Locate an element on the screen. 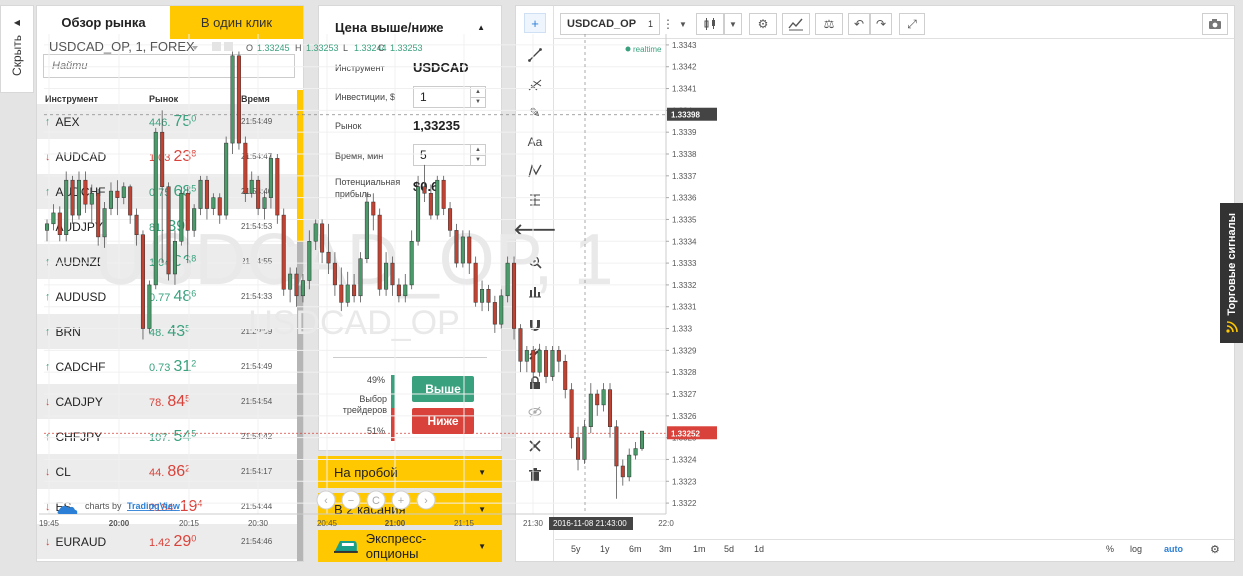 The width and height of the screenshot is (1243, 576). settings-square-icon is located at coordinates (216, 46).